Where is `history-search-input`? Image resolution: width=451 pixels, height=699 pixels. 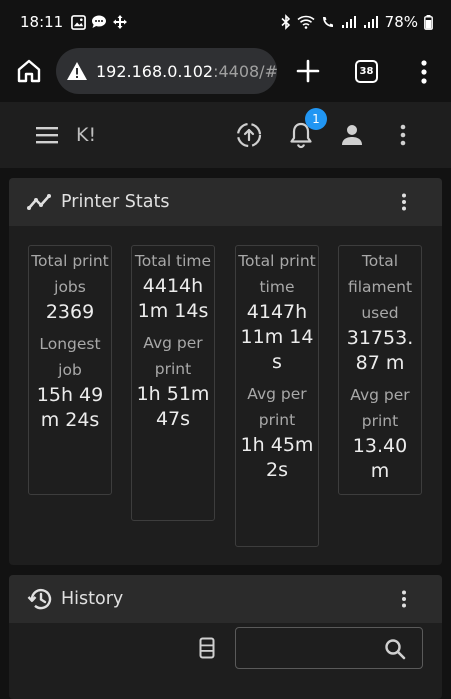 history-search-input is located at coordinates (311, 648).